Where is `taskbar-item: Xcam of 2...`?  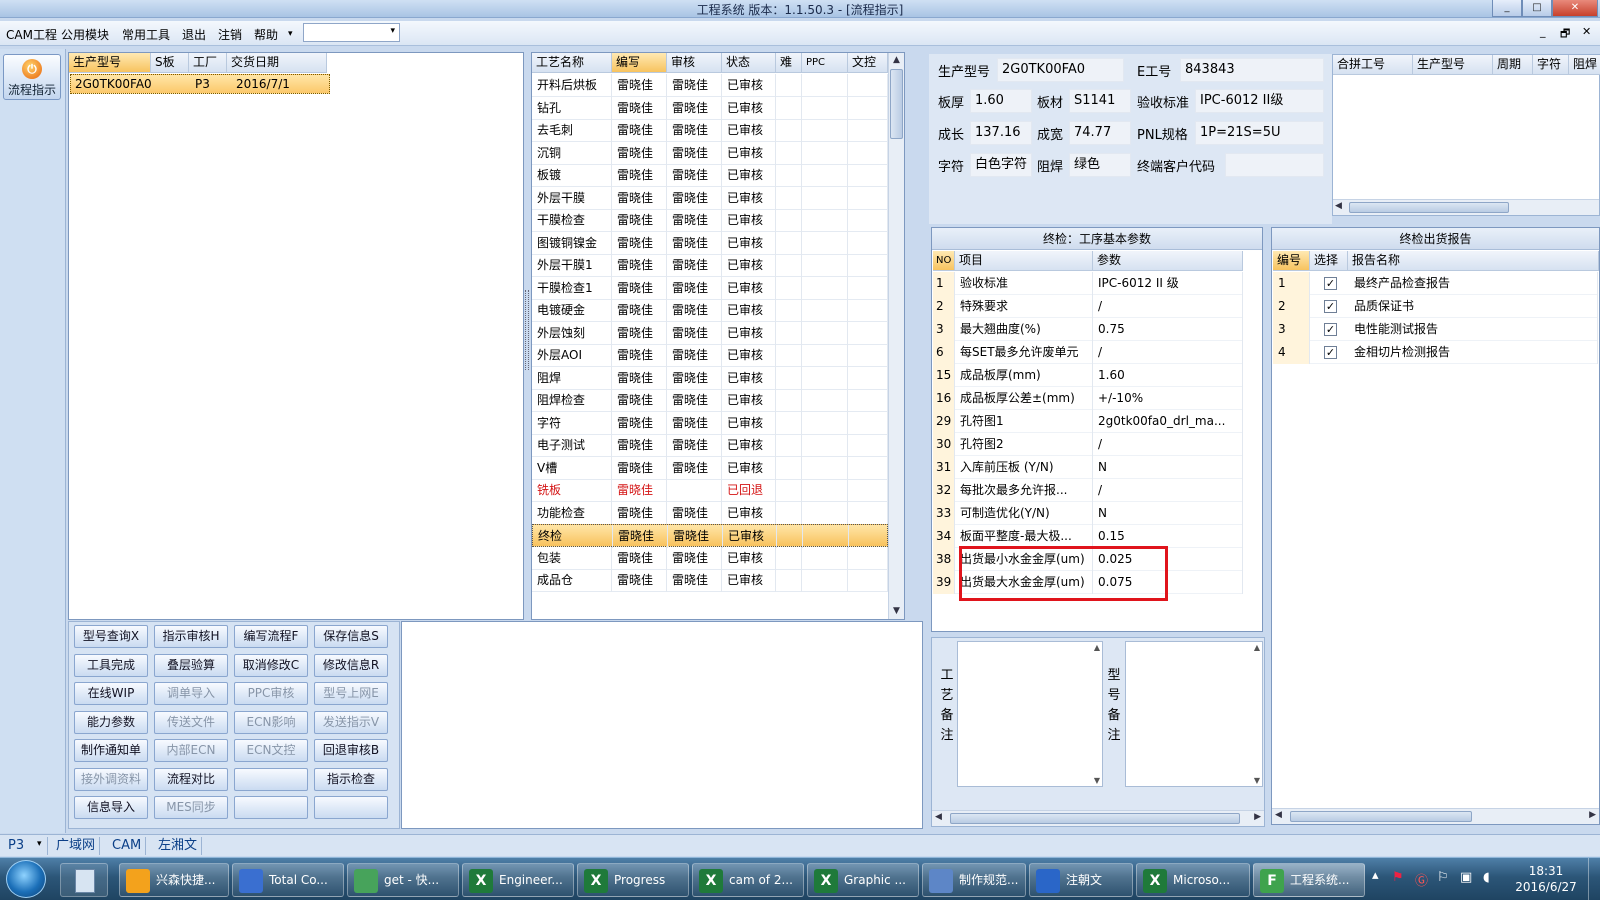
taskbar-item: Xcam of 2... is located at coordinates (748, 880).